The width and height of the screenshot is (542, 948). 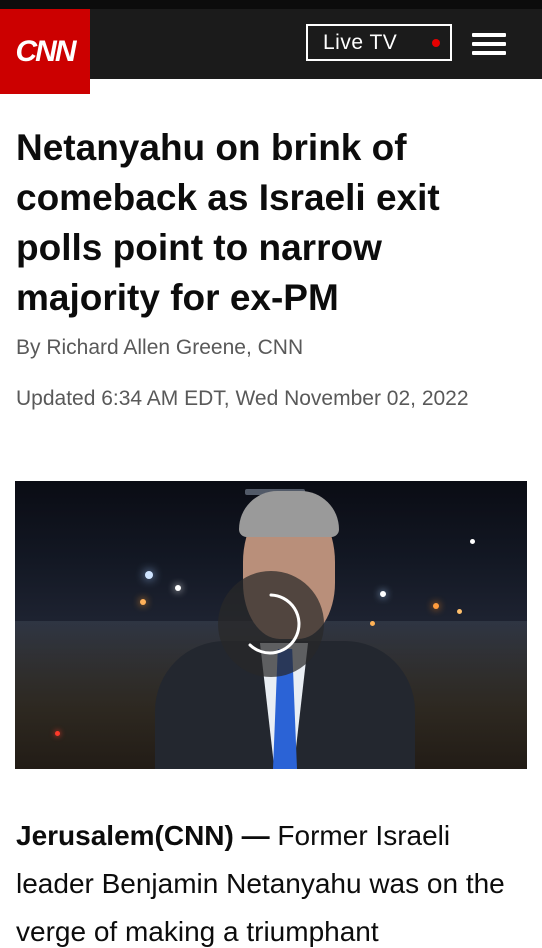 What do you see at coordinates (489, 44) in the screenshot?
I see `hamburger-menu-icon` at bounding box center [489, 44].